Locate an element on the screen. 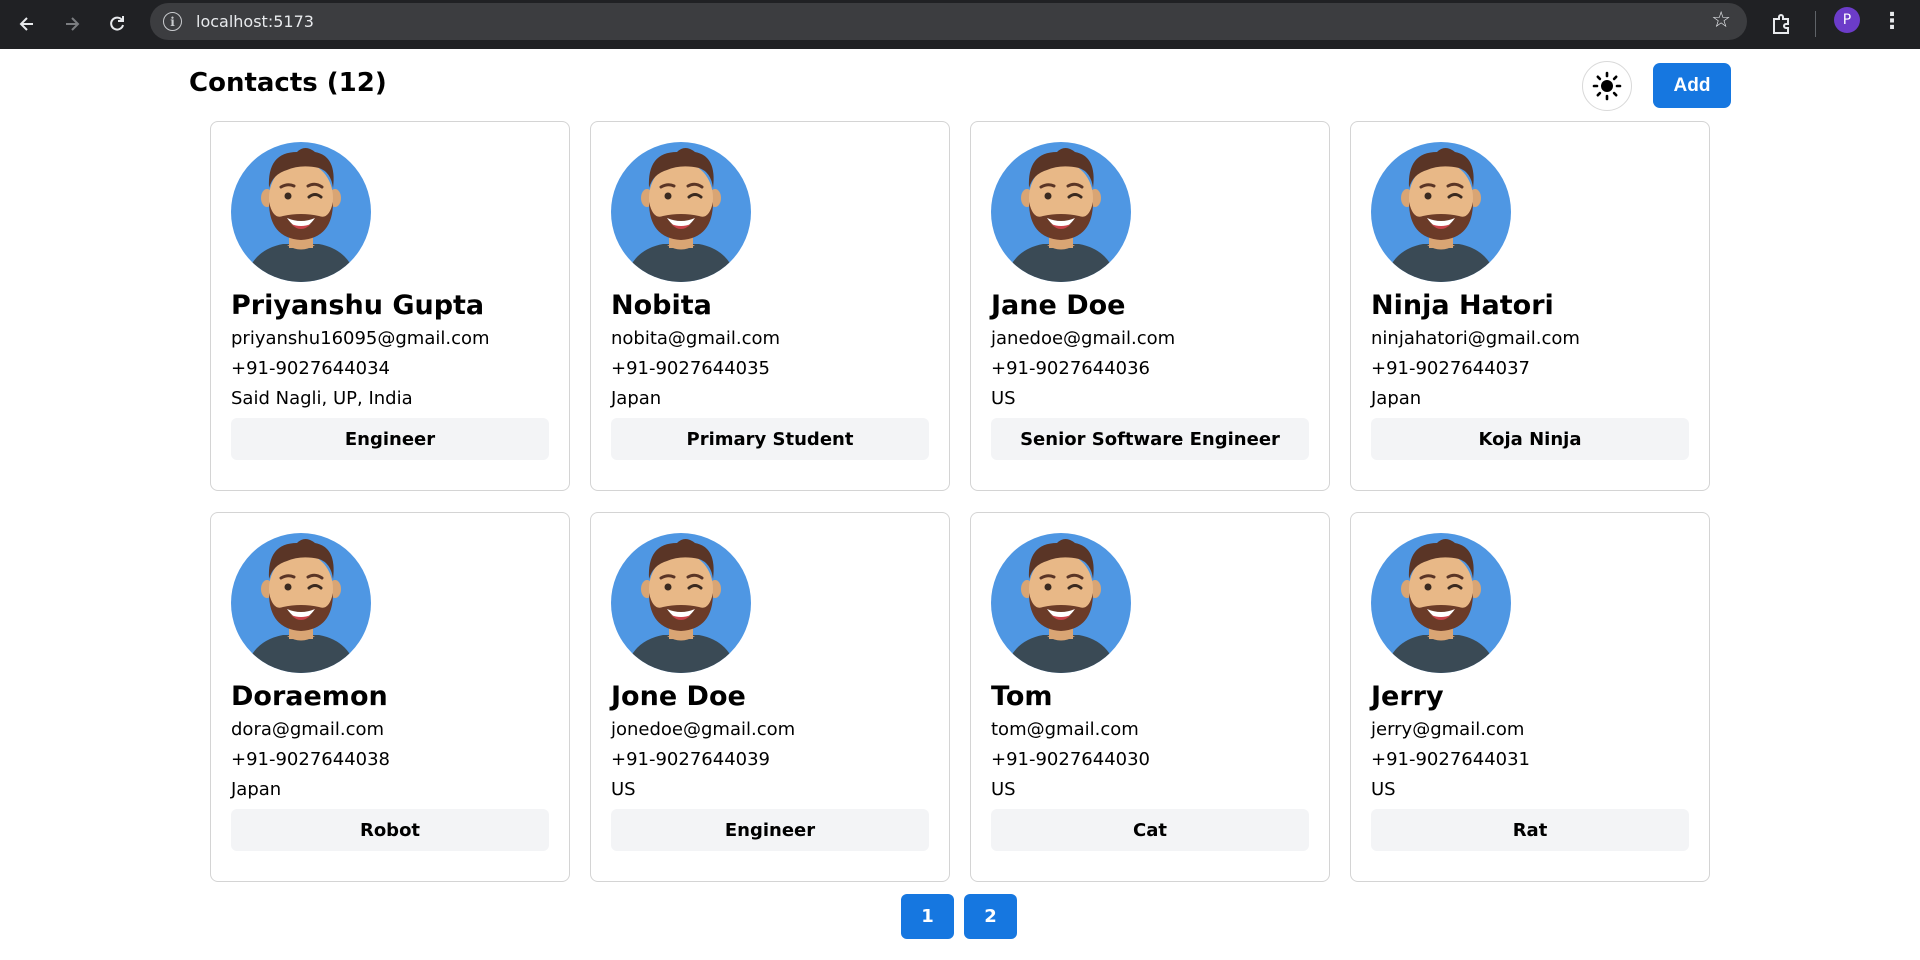  contact-name: Tom is located at coordinates (1022, 696).